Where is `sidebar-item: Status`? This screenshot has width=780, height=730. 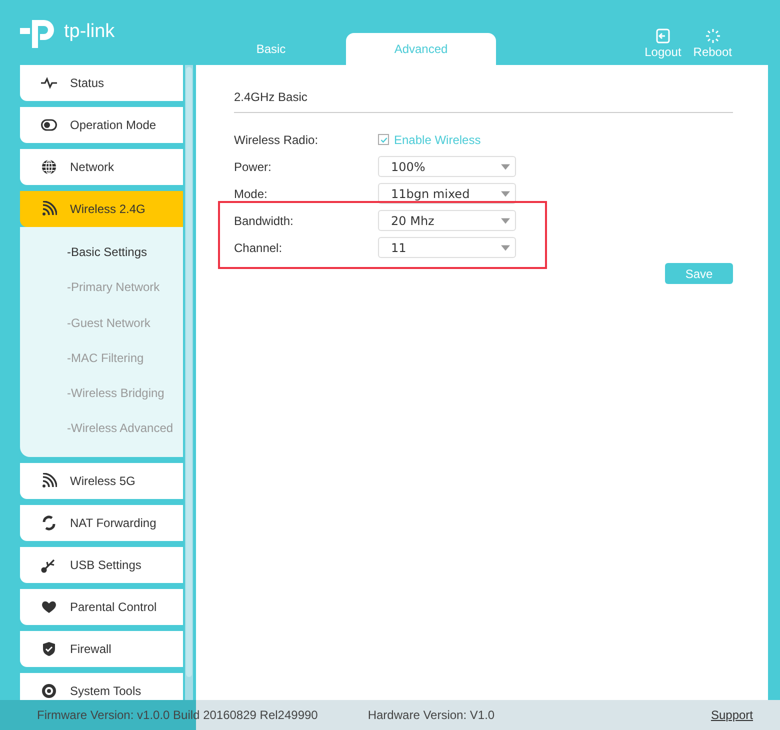 sidebar-item: Status is located at coordinates (101, 83).